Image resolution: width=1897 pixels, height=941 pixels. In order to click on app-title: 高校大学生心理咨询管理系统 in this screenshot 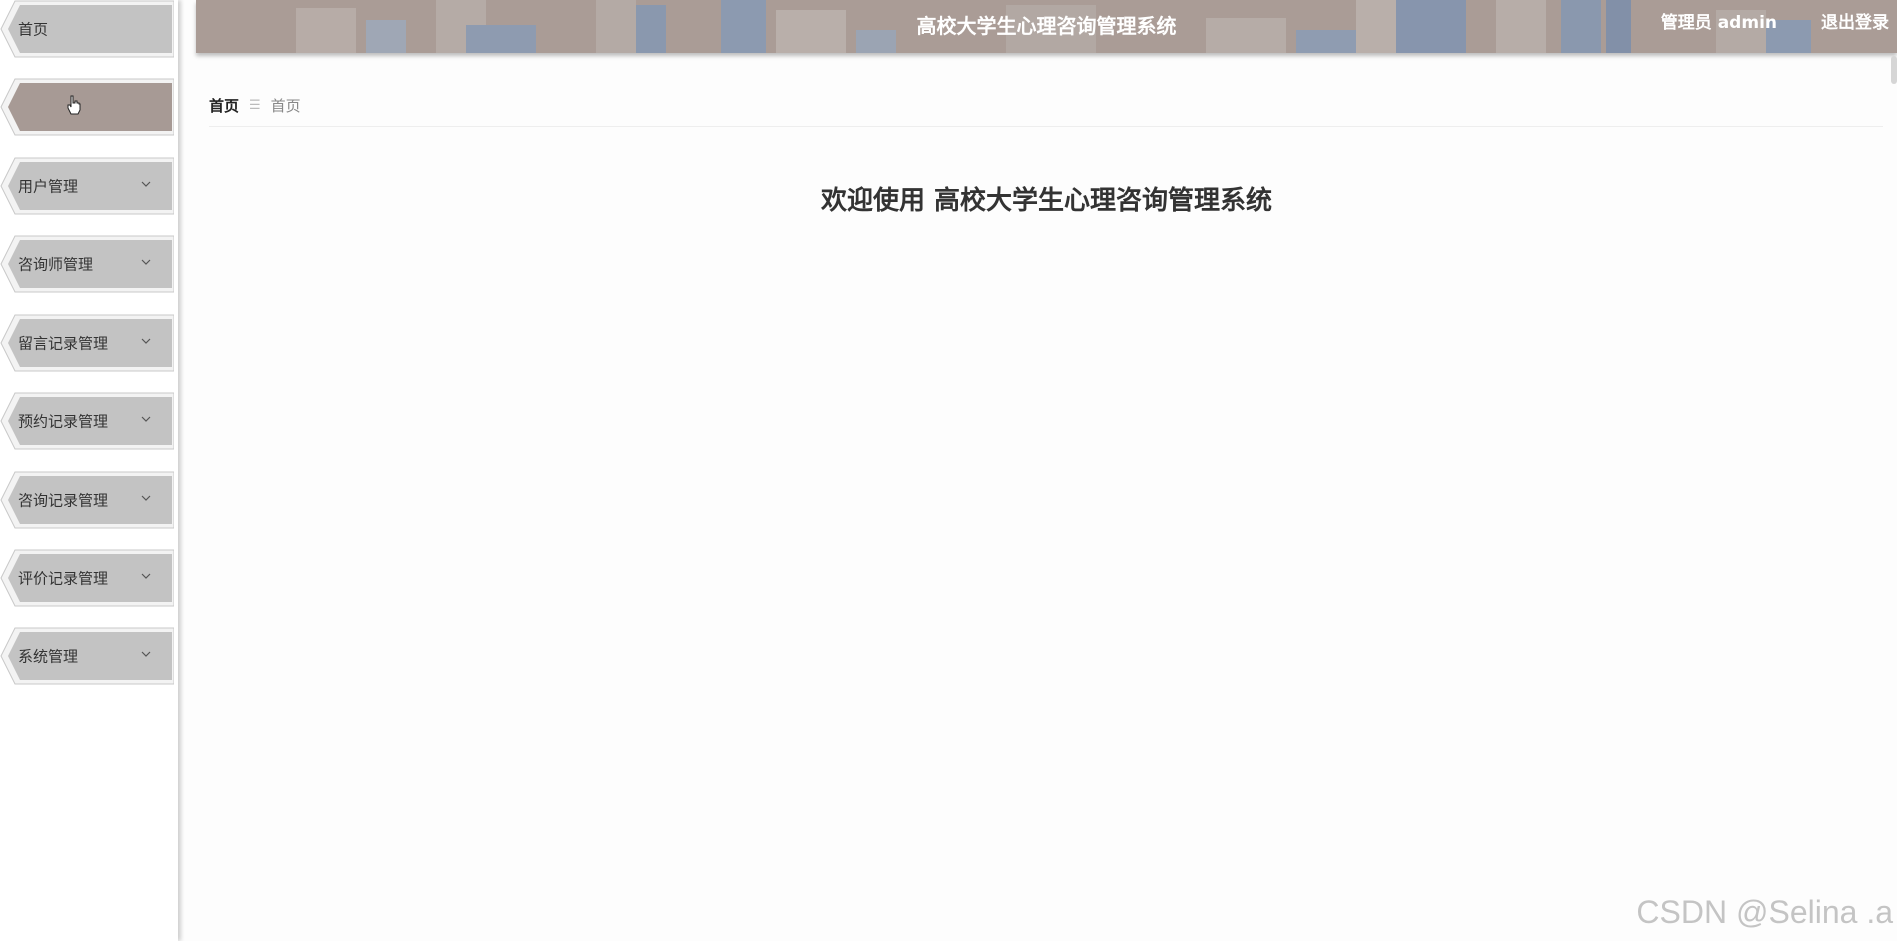, I will do `click(1046, 26)`.